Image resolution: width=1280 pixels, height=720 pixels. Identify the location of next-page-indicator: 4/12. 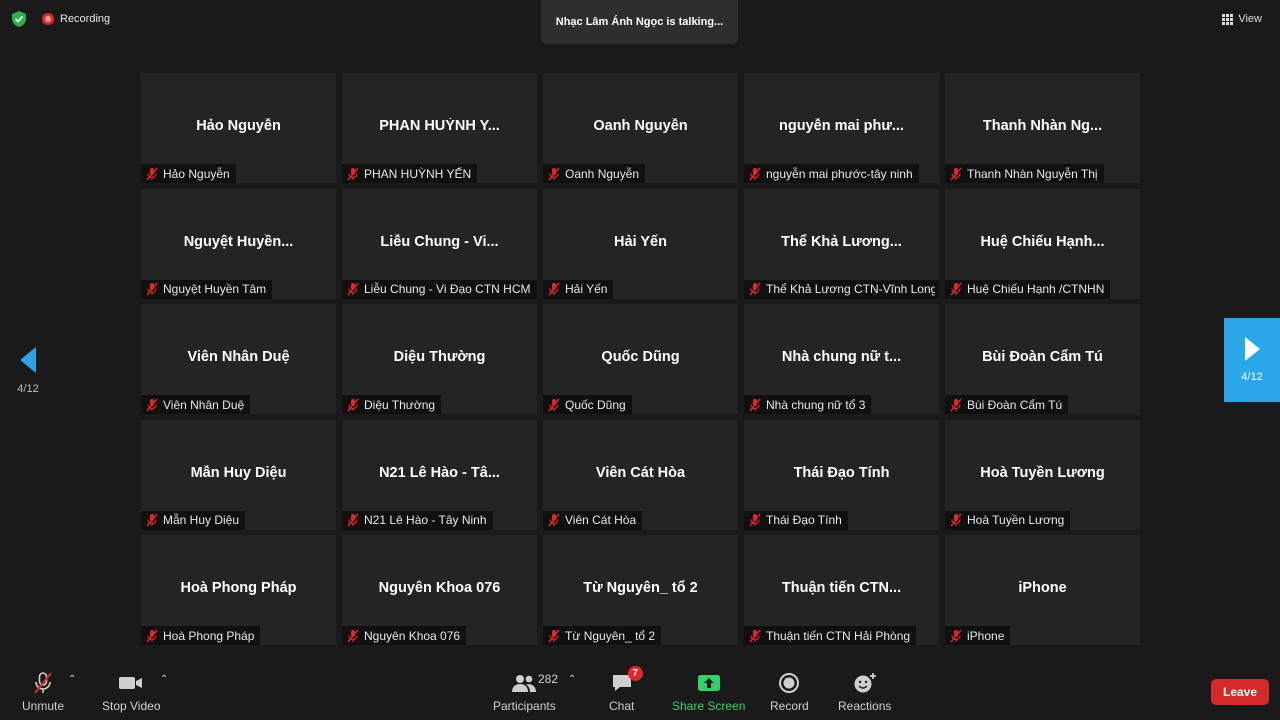
(1252, 377).